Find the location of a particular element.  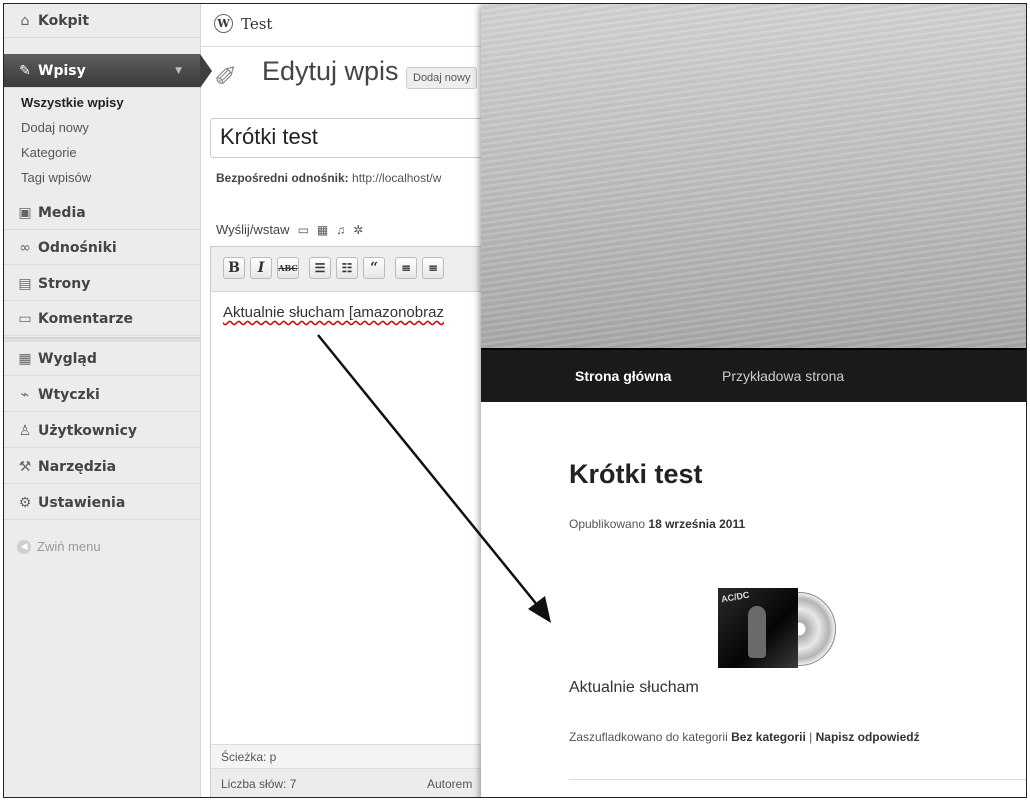

menu-comments-label: Komentarze is located at coordinates (85, 318).